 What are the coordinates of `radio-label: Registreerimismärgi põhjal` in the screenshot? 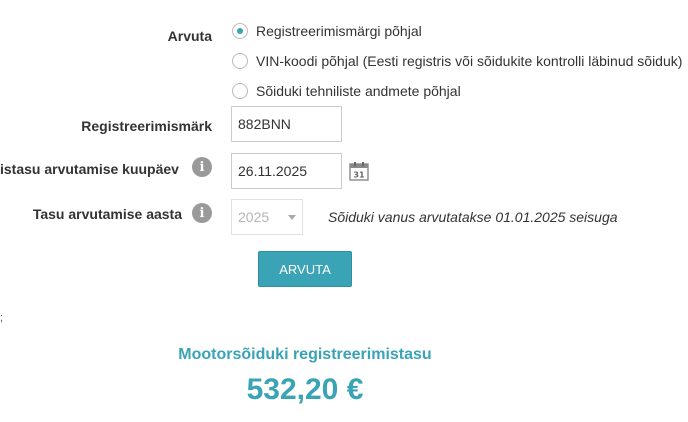 It's located at (339, 31).